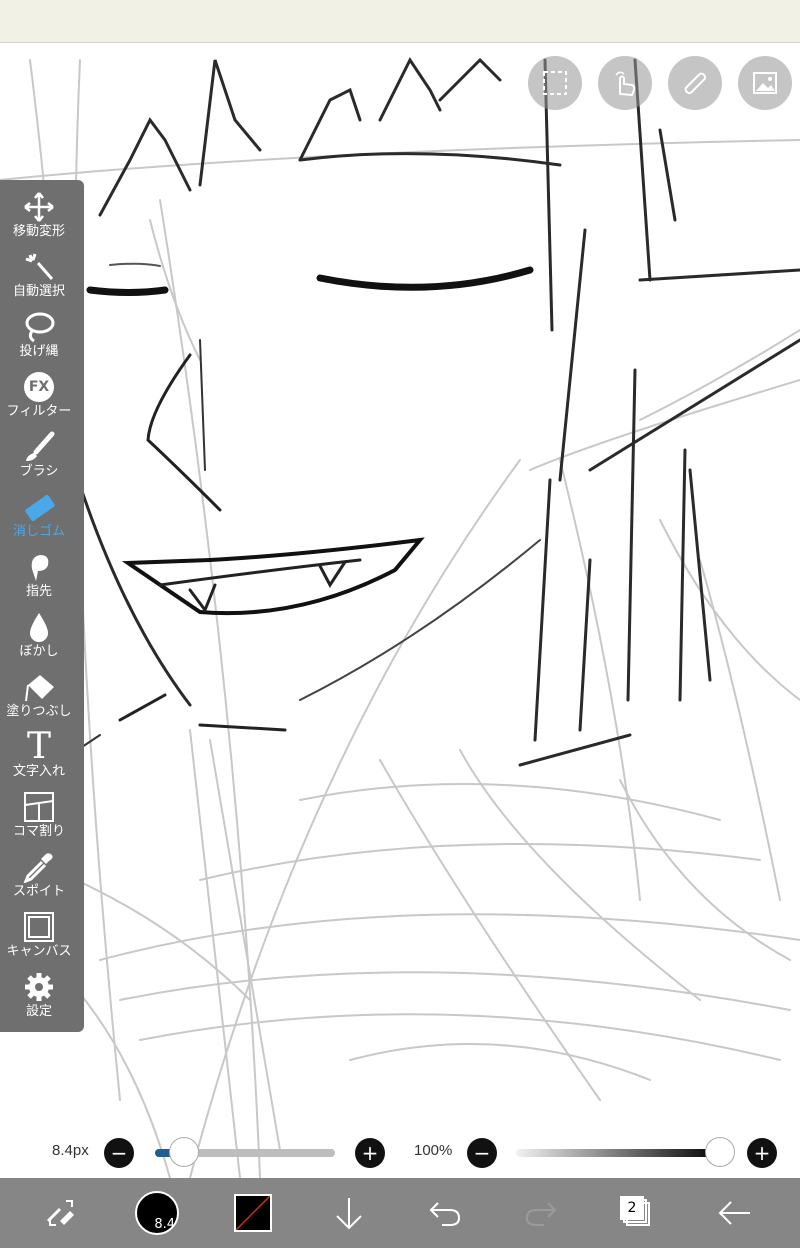 This screenshot has height=1248, width=800. I want to click on selection-icon, so click(555, 83).